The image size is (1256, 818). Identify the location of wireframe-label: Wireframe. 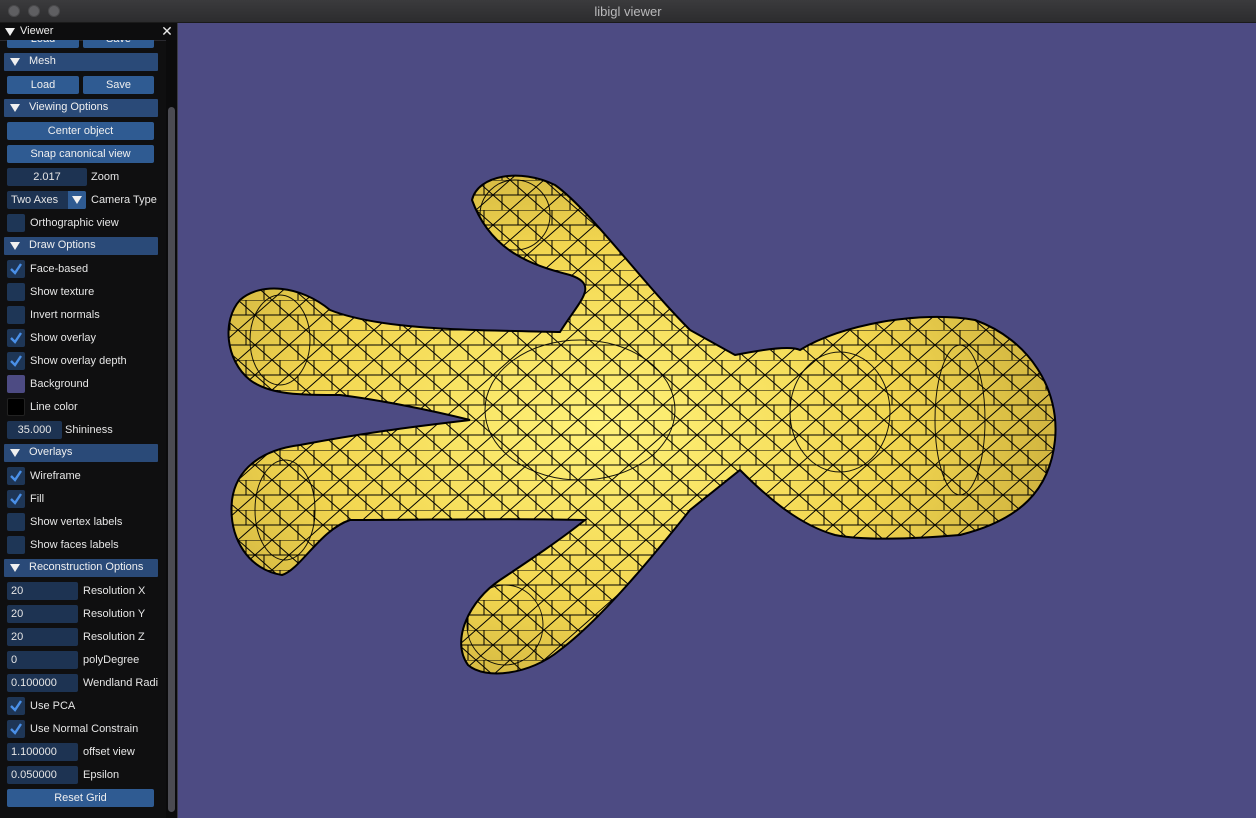
(55, 476).